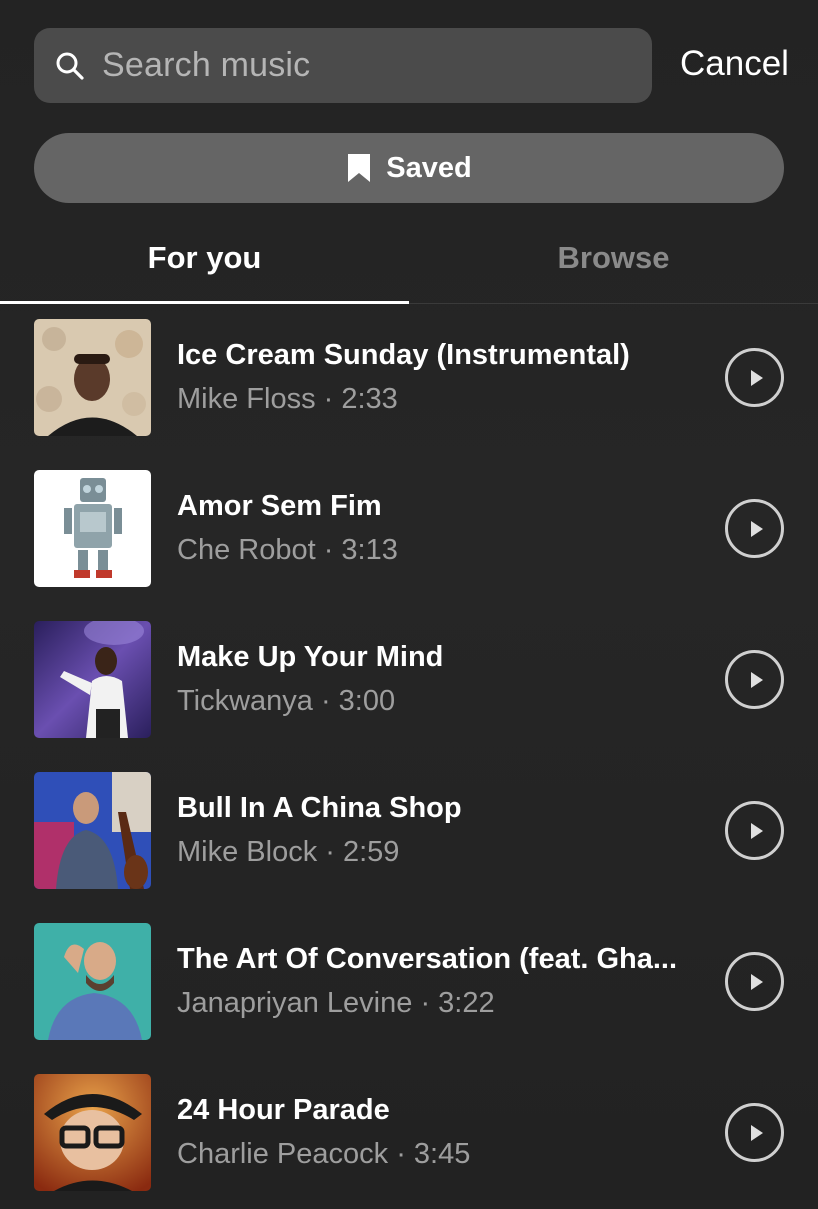 This screenshot has height=1209, width=818. Describe the element at coordinates (324, 1154) in the screenshot. I see `track-meta: Charlie Peacock · 3:45` at that location.